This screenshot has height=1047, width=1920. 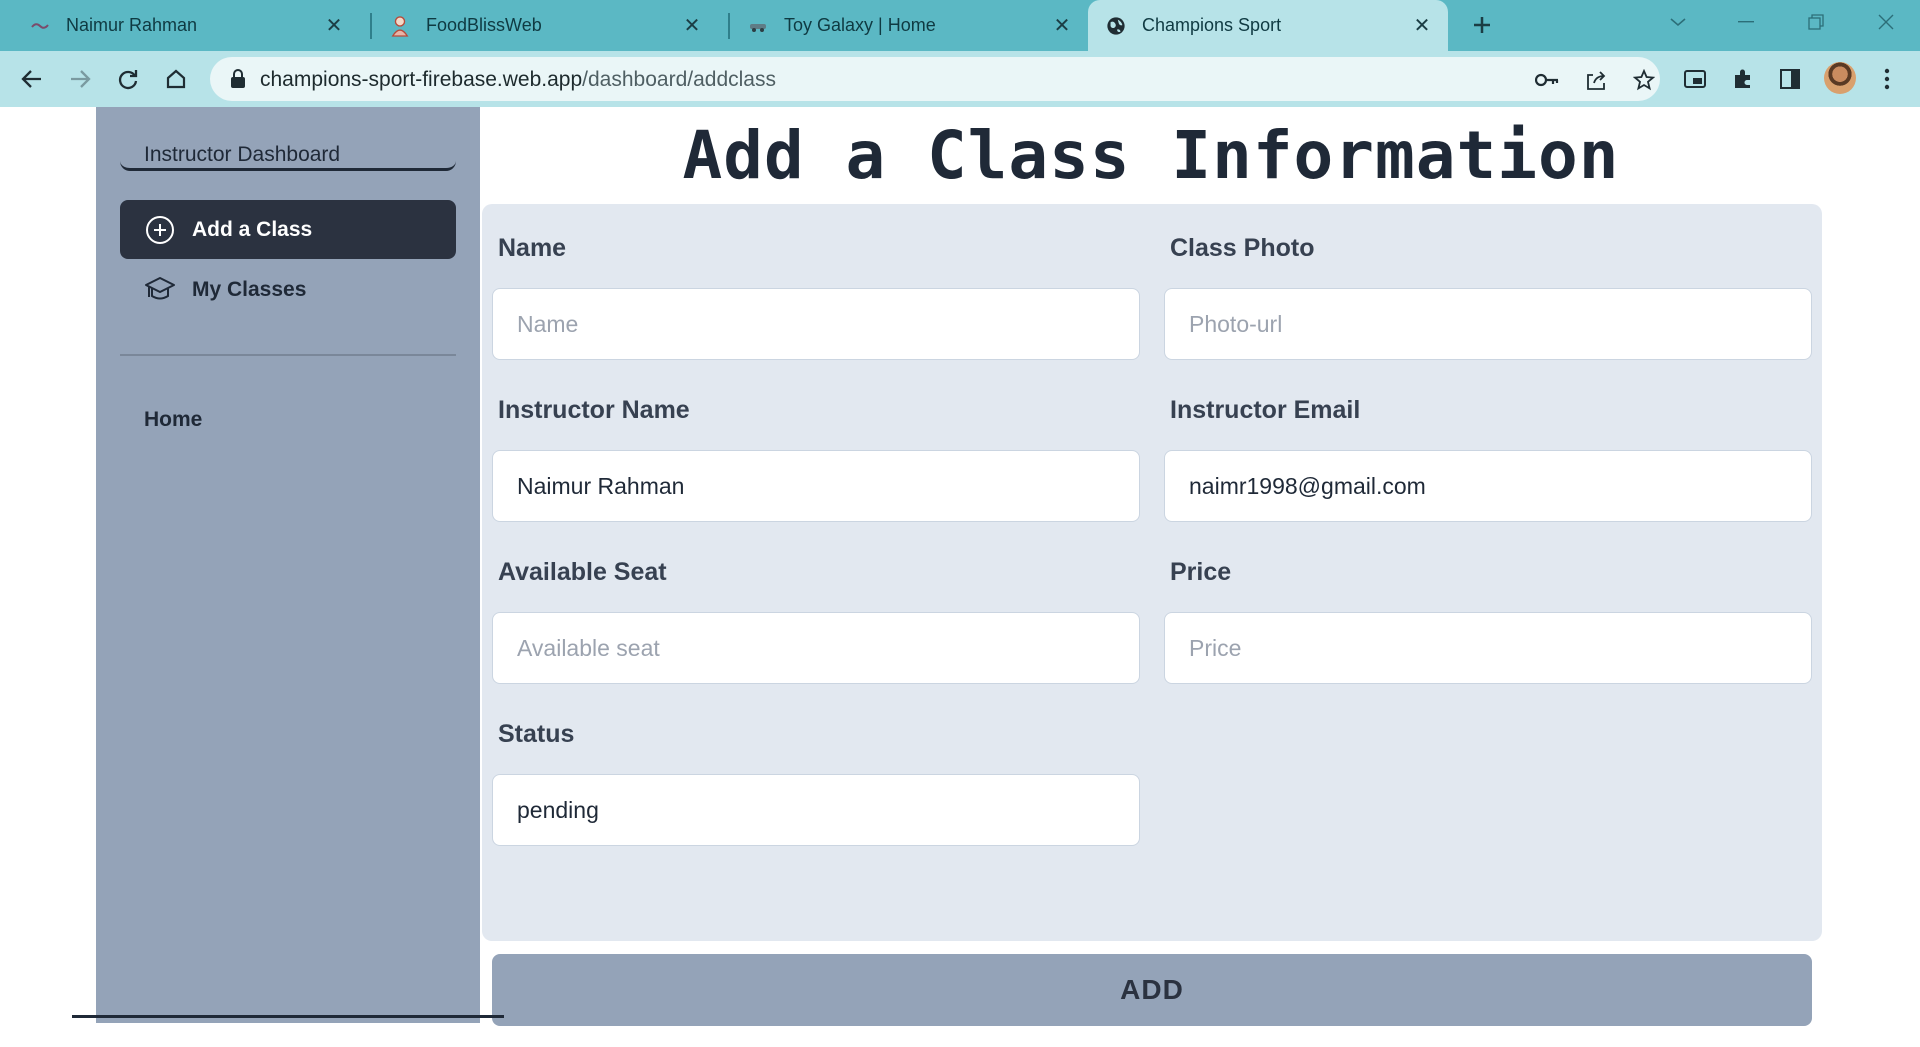 I want to click on tab-title: FoodBlissWeb, so click(x=484, y=25).